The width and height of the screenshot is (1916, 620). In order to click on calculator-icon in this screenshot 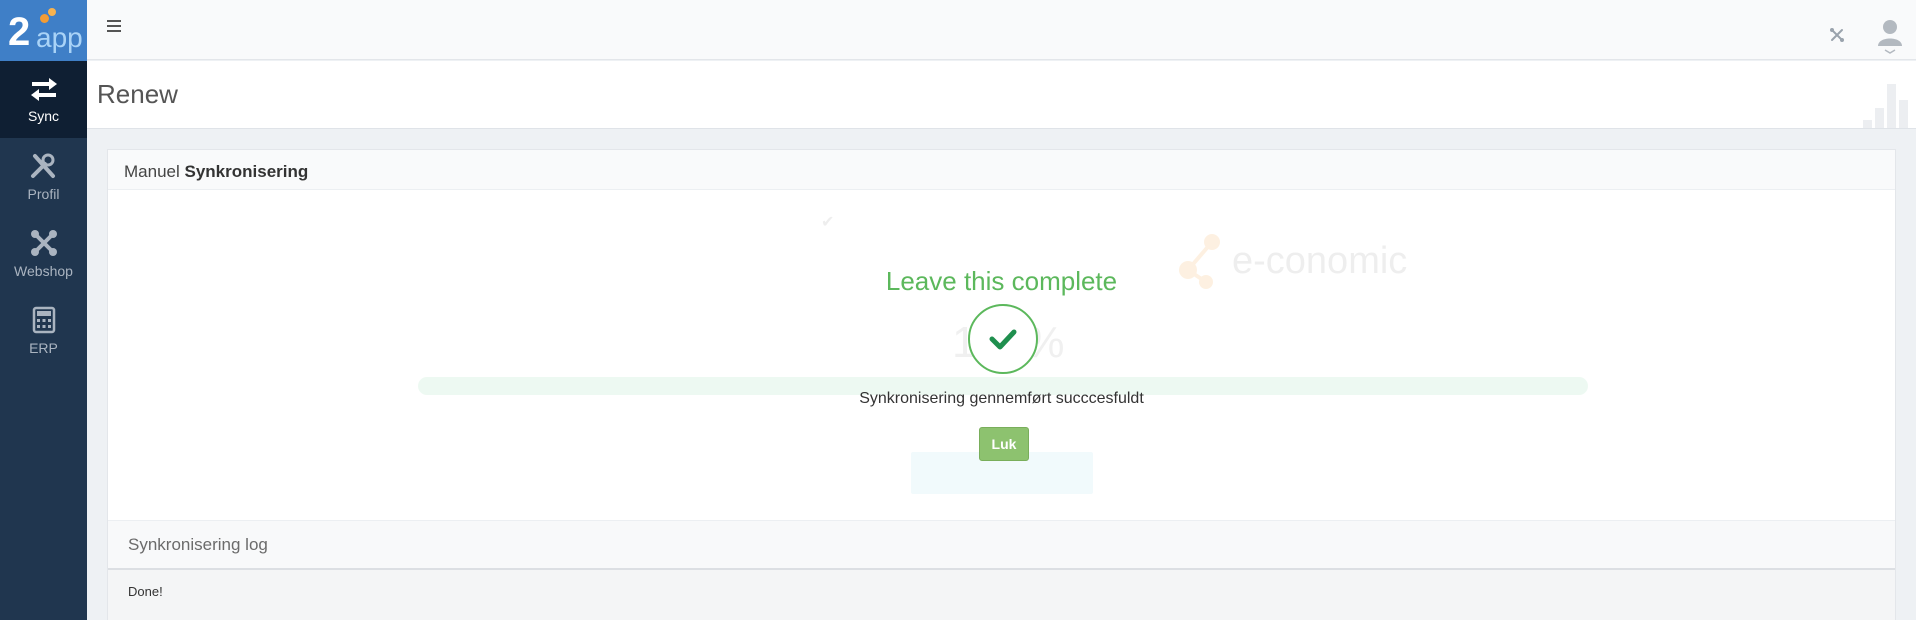, I will do `click(43, 319)`.